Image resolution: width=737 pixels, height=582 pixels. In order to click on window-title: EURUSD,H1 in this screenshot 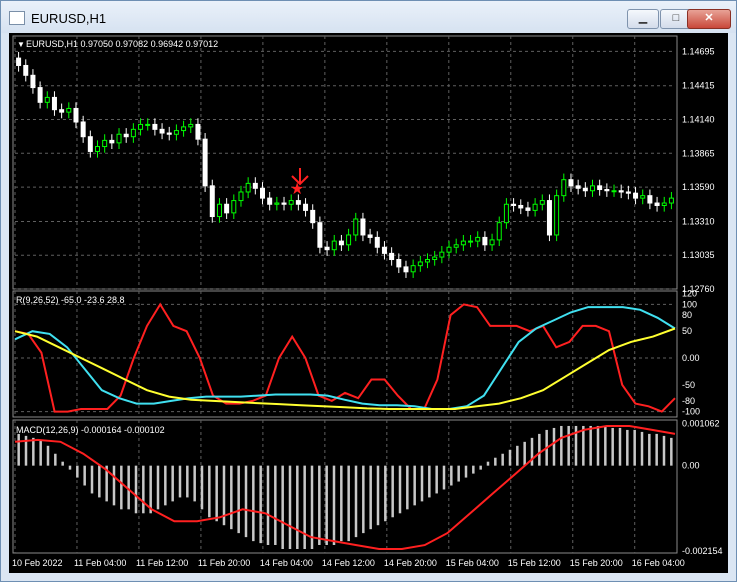, I will do `click(69, 18)`.